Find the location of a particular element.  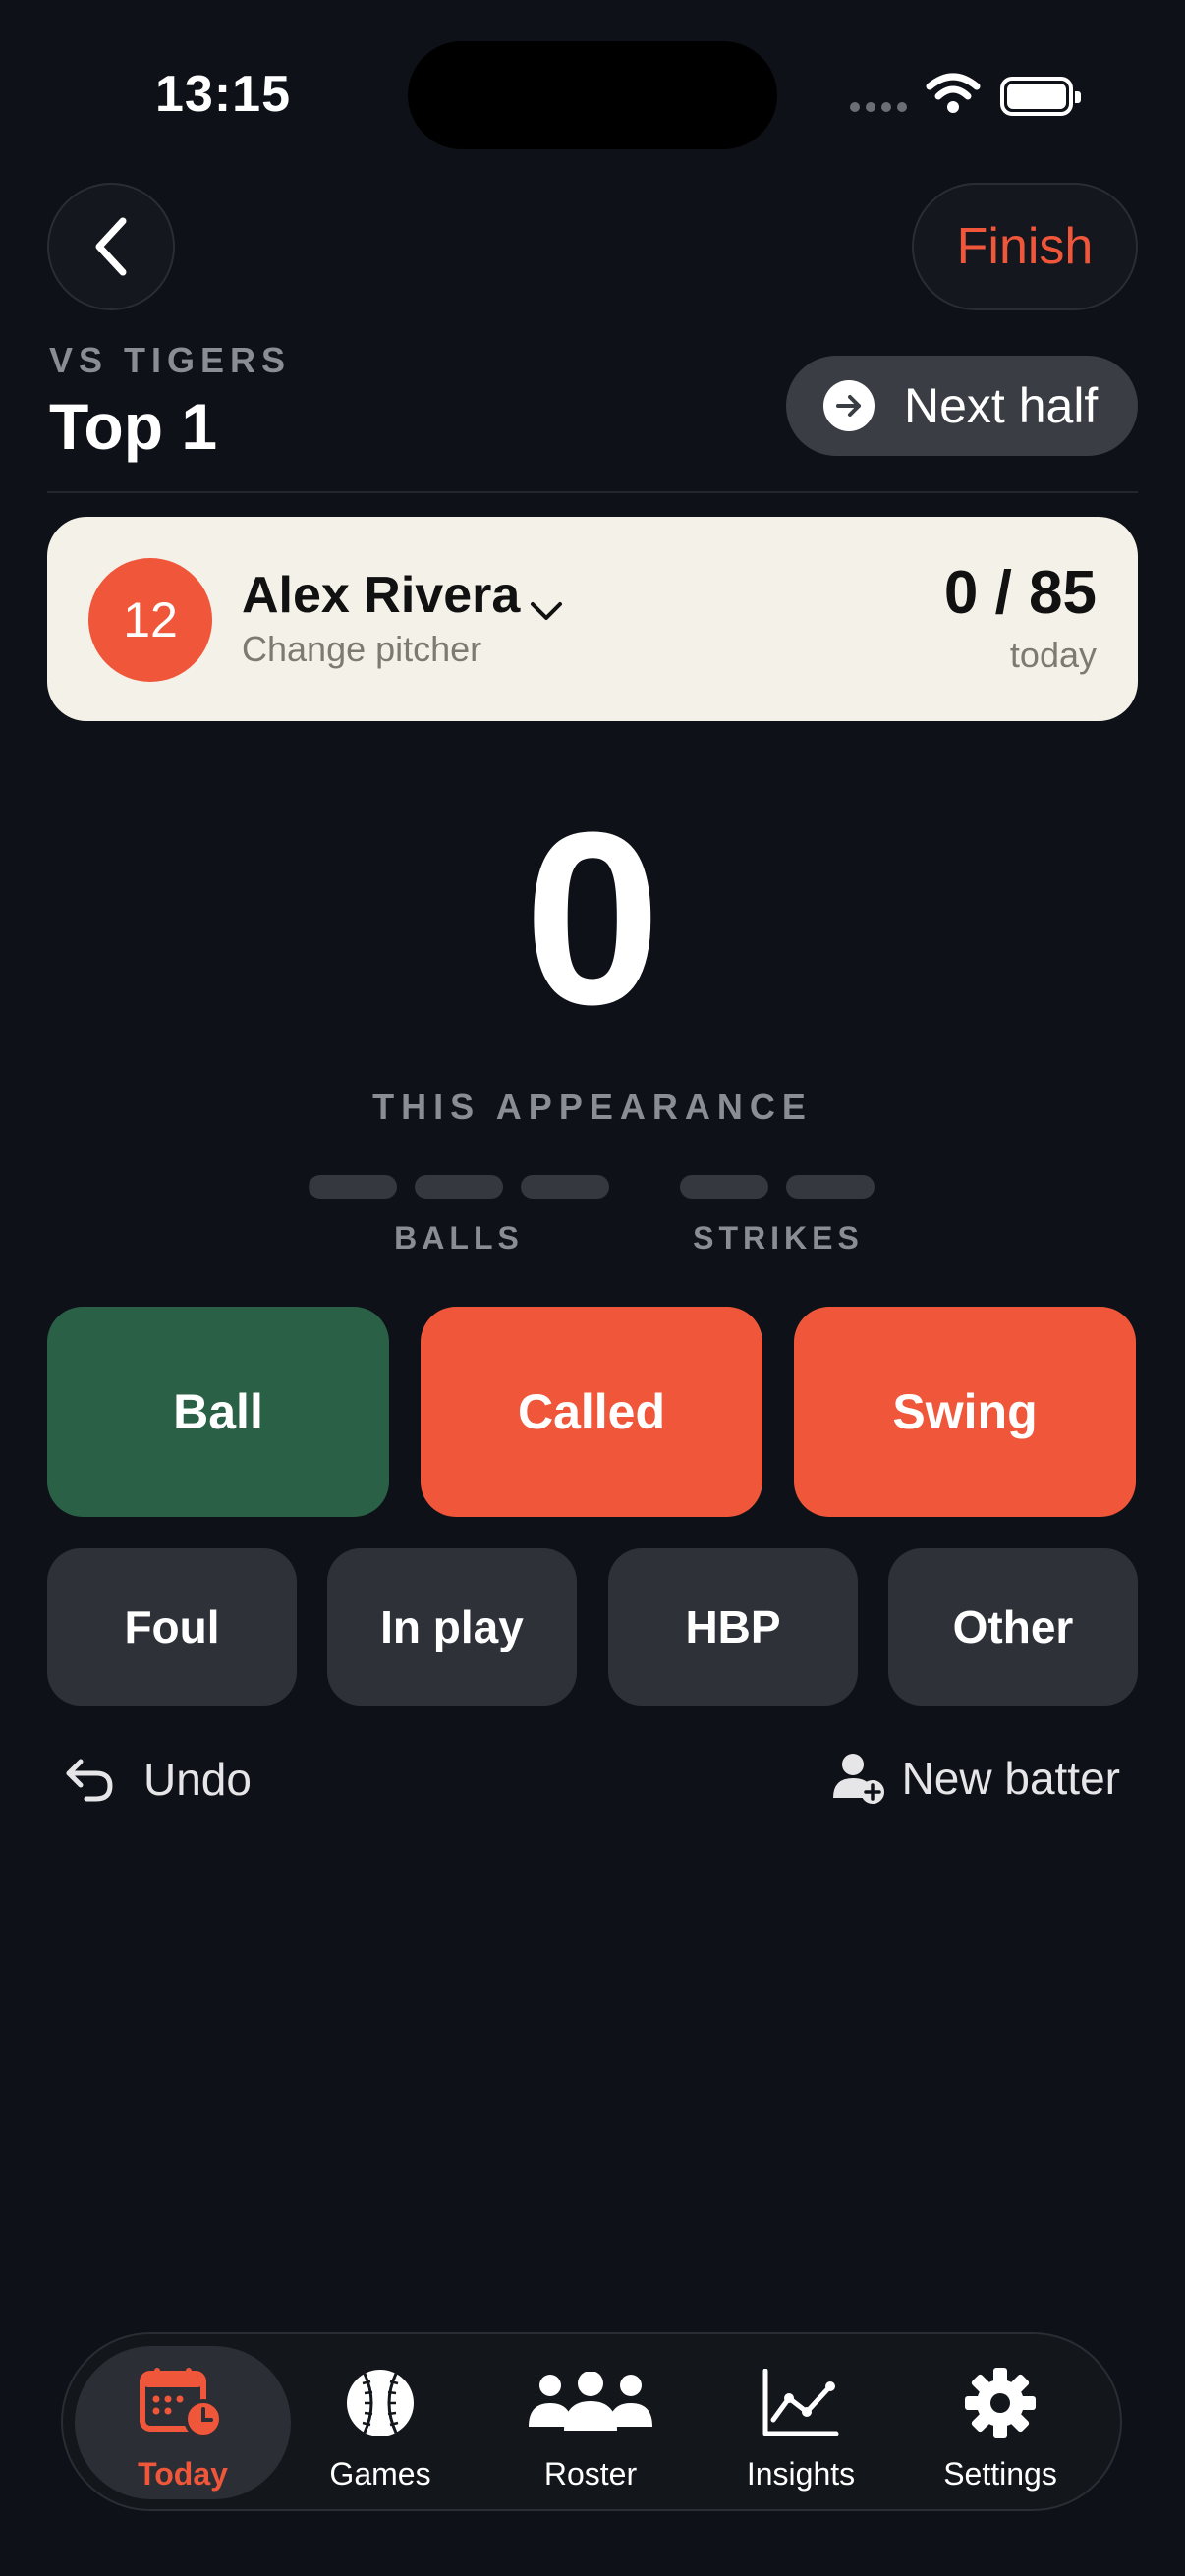

appearance-pitch-count: 0 is located at coordinates (592, 918).